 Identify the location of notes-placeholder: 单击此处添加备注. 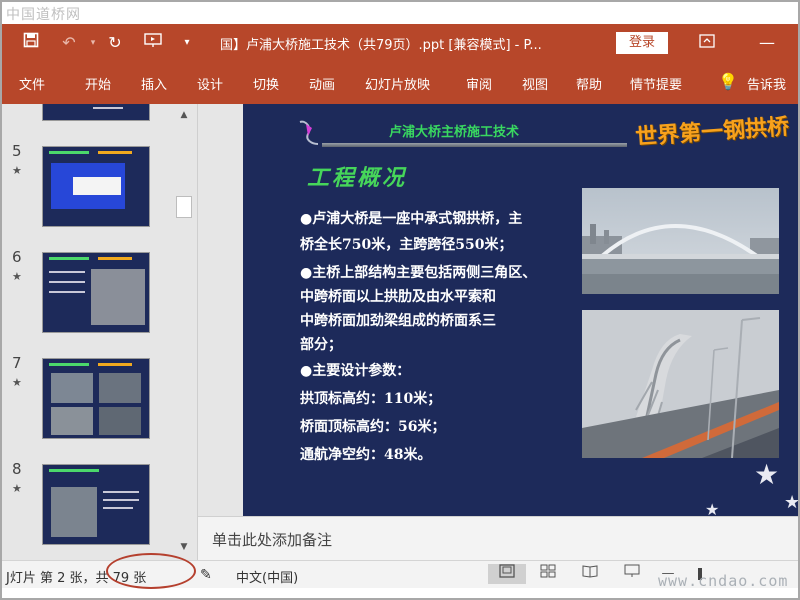
(272, 539).